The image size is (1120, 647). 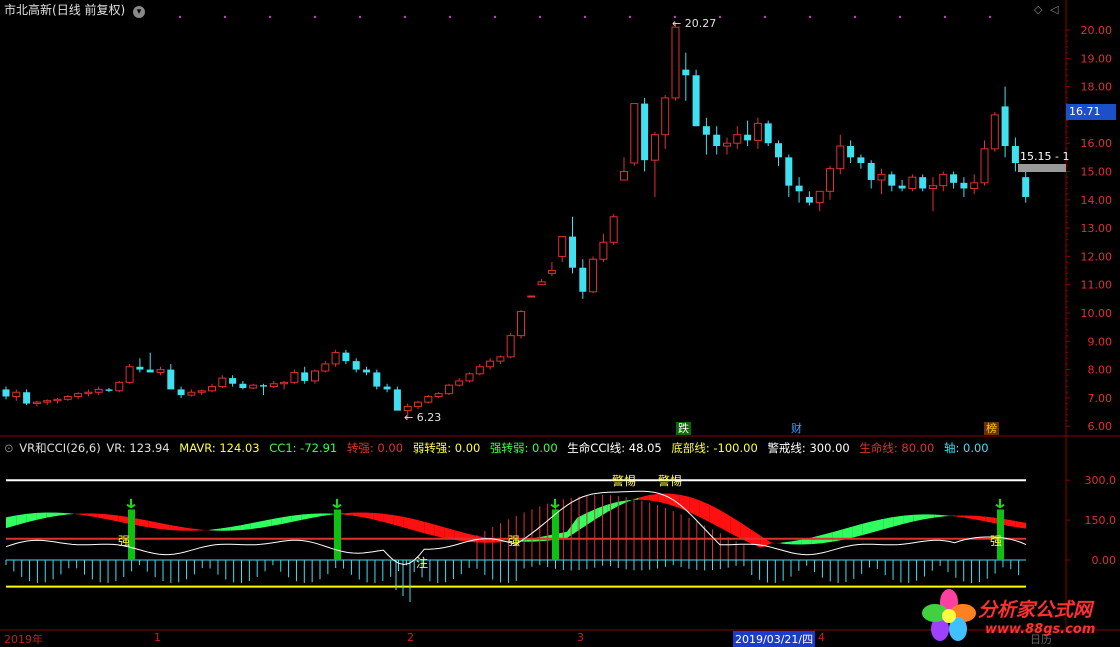 I want to click on chevron-down-icon: ▾, so click(x=139, y=12).